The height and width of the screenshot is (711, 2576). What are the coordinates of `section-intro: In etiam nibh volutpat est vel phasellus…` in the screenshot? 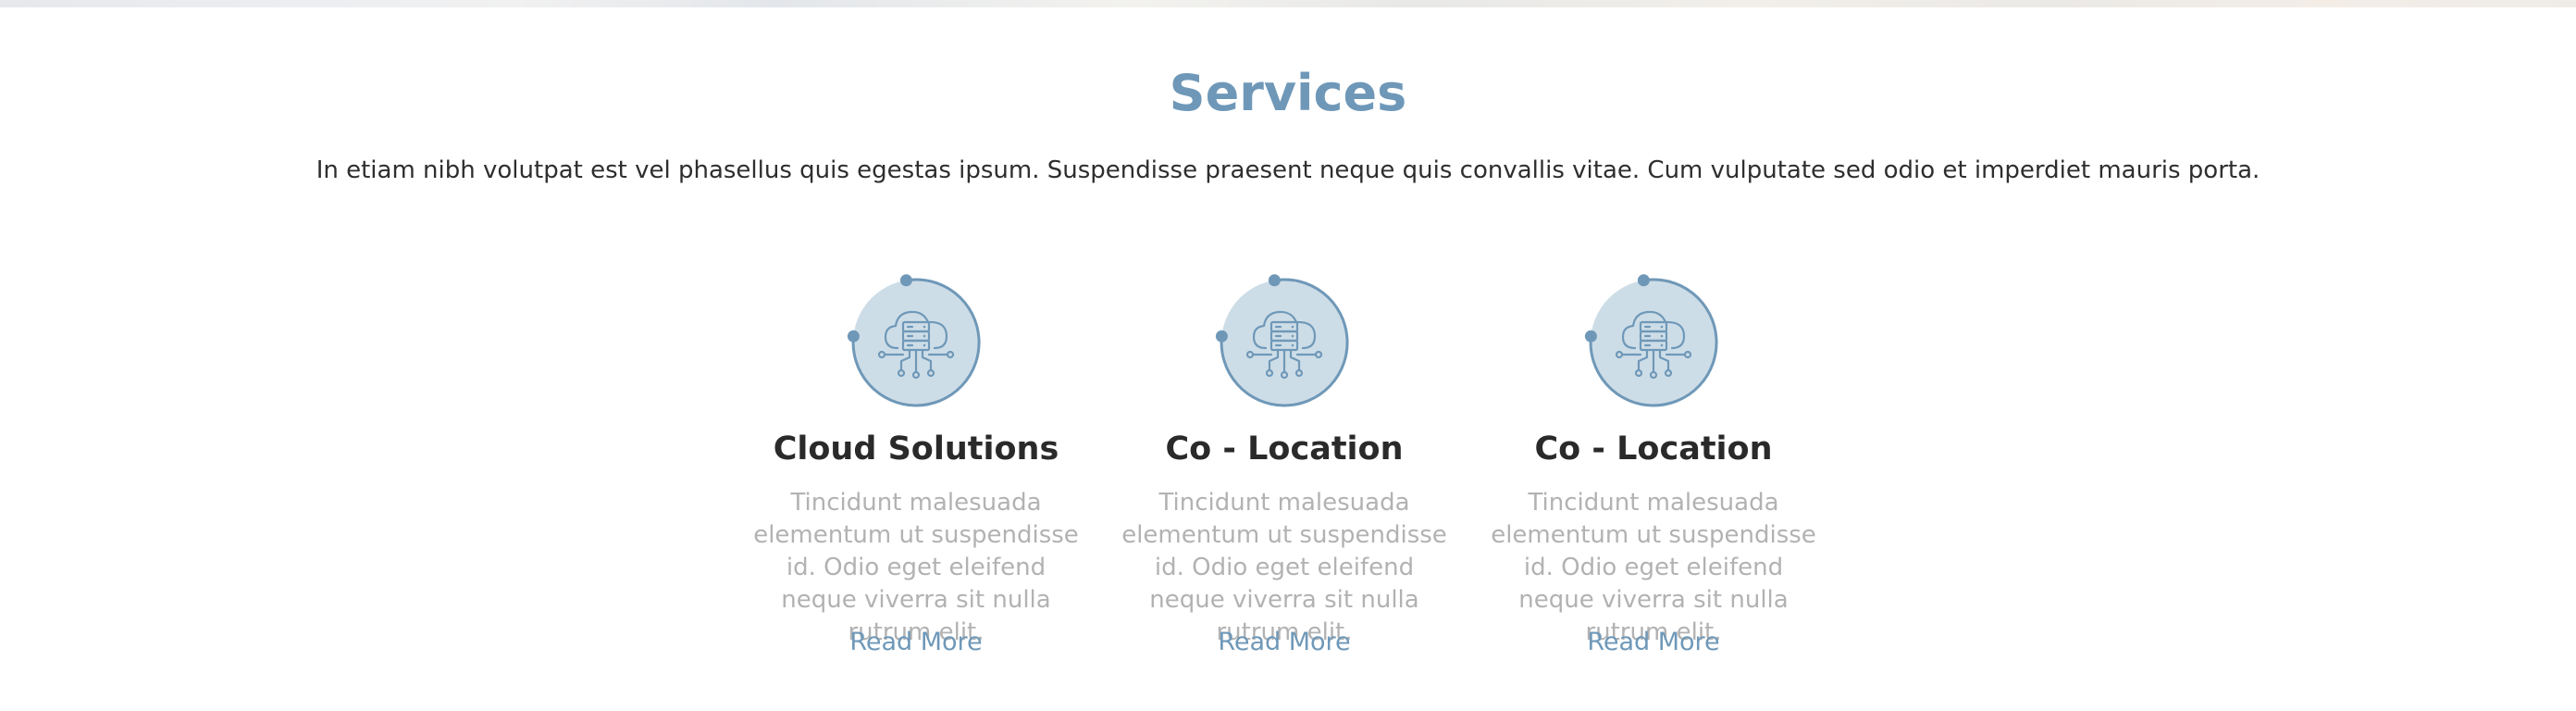 It's located at (1288, 170).